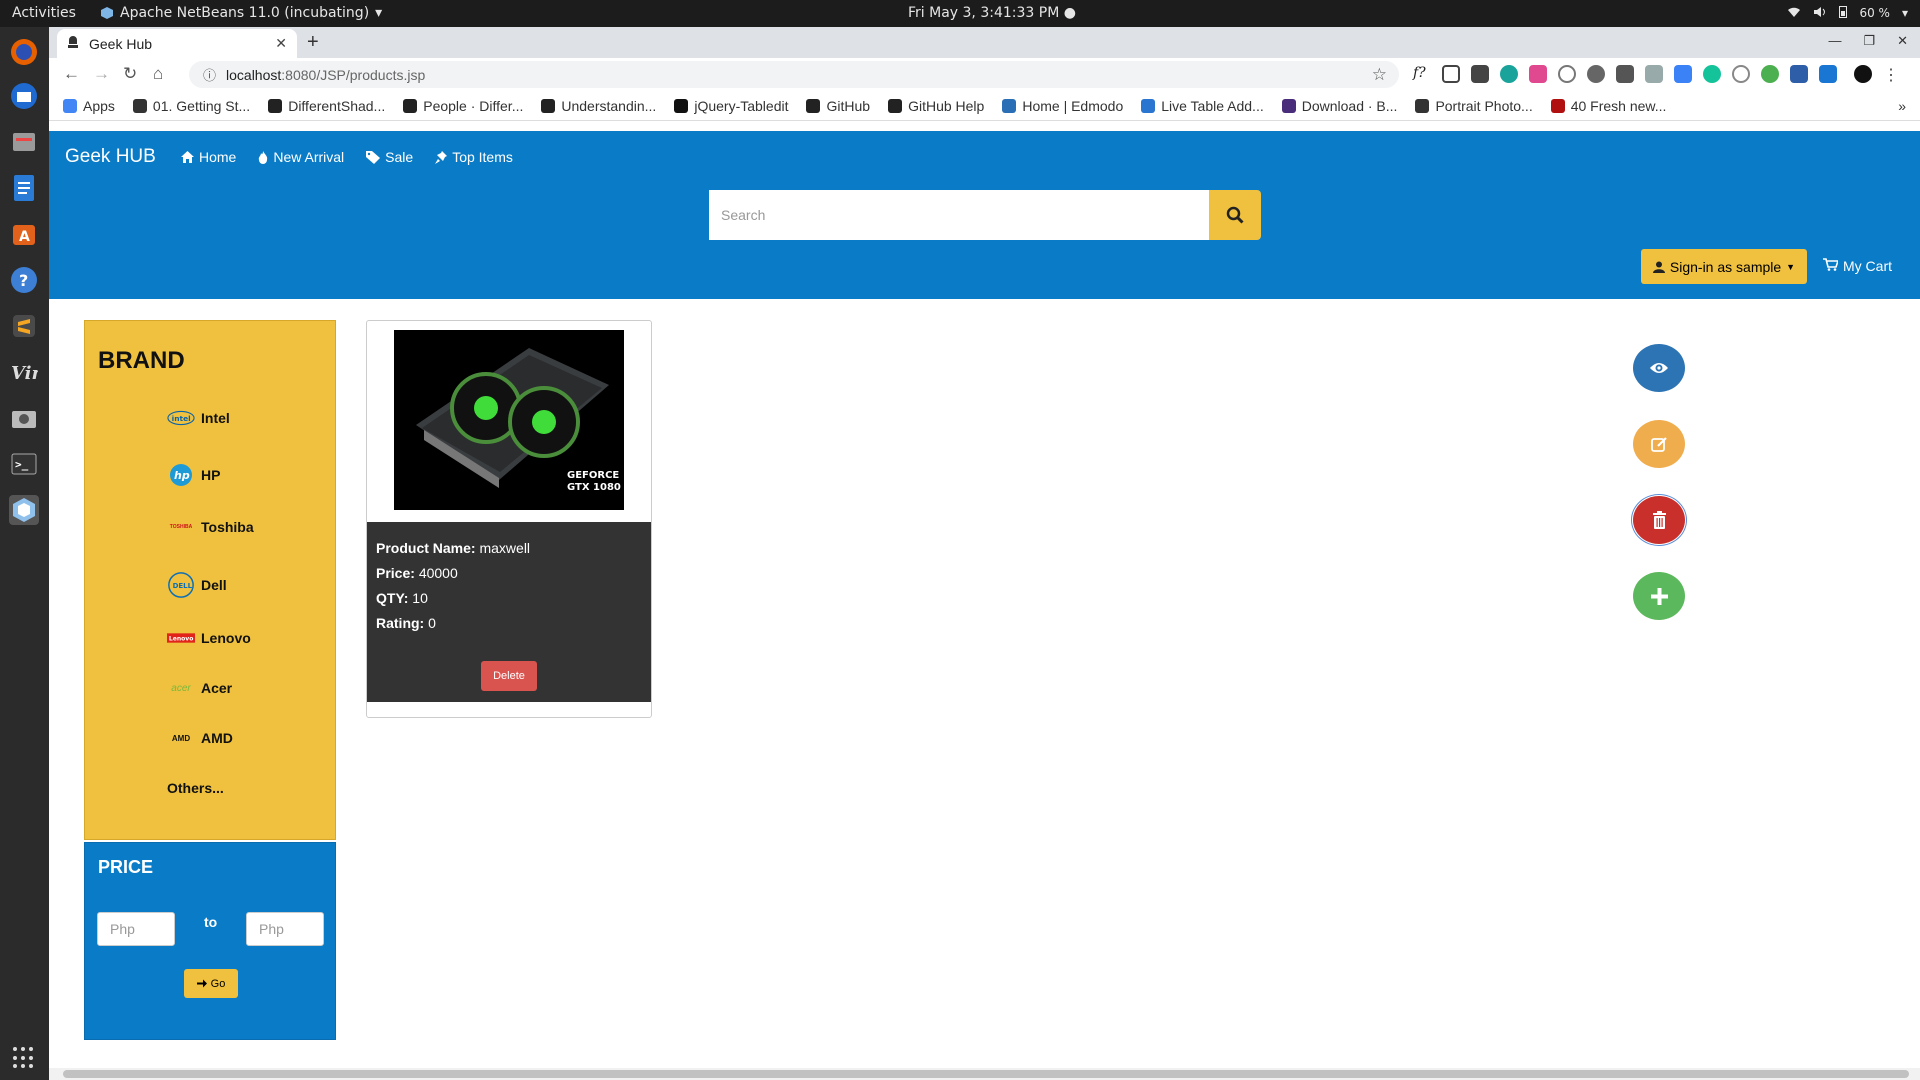 This screenshot has width=1920, height=1080. What do you see at coordinates (959, 215) in the screenshot?
I see `search-input: Search` at bounding box center [959, 215].